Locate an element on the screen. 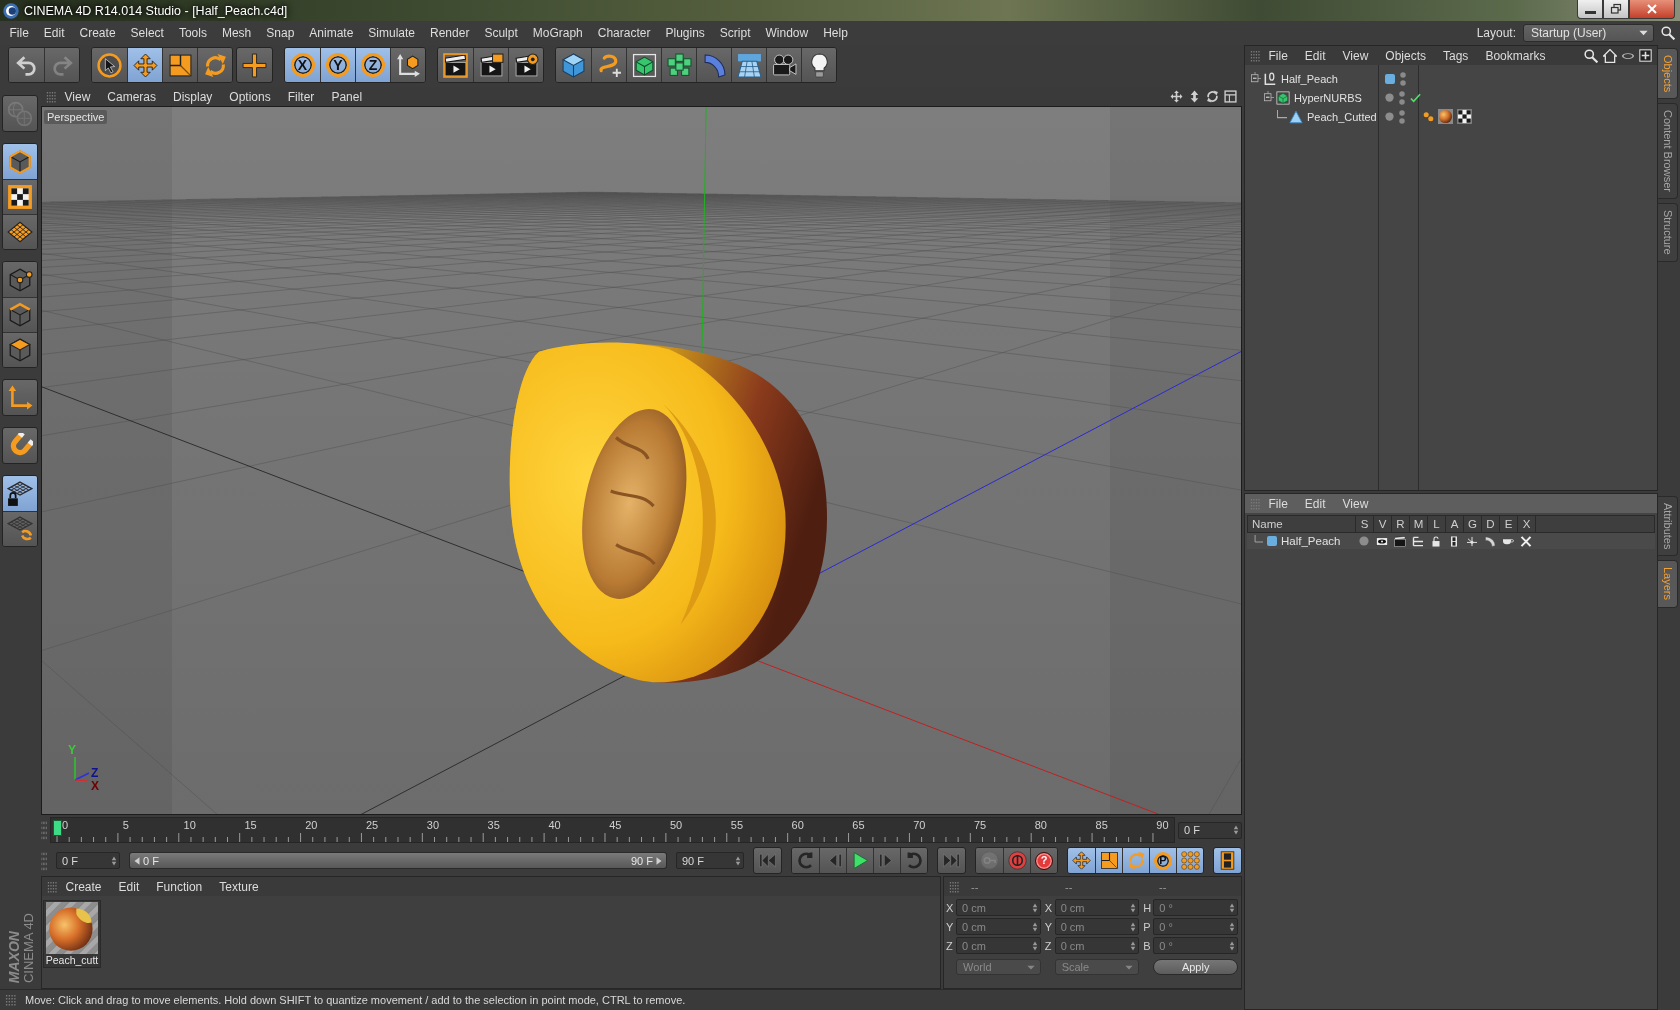 Image resolution: width=1680 pixels, height=1010 pixels. help-button: ? is located at coordinates (1043, 860).